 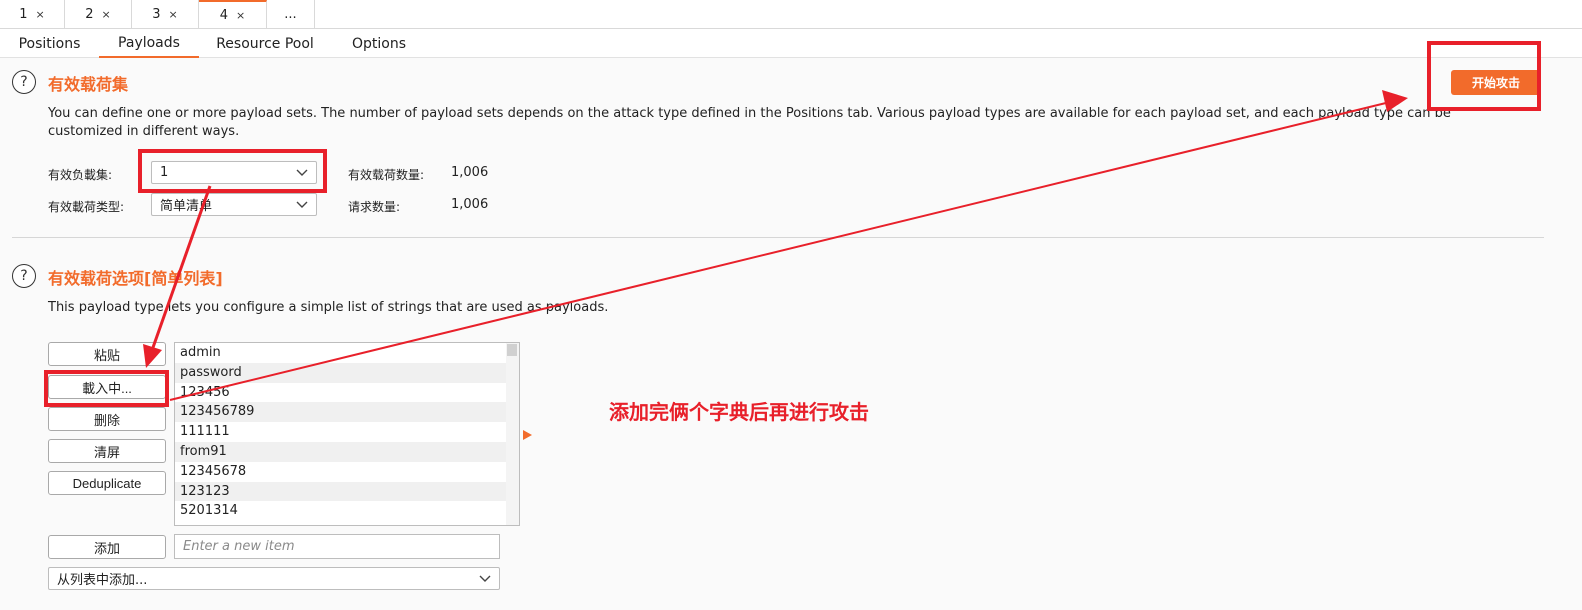 What do you see at coordinates (233, 14) in the screenshot?
I see `attack-tab-4: 4 ×` at bounding box center [233, 14].